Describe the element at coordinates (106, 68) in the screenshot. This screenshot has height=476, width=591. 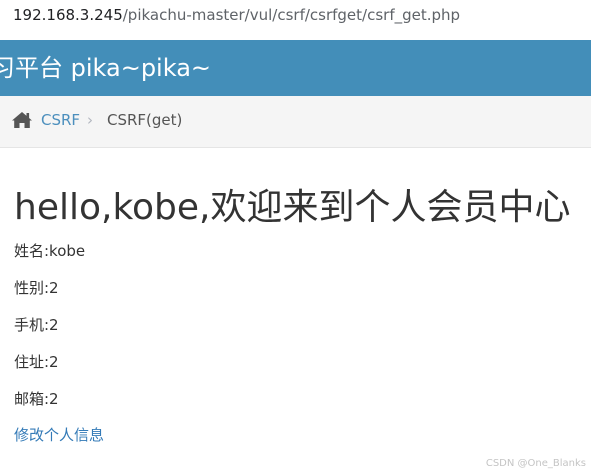
I see `site-title: 习平台 pika~pika~` at that location.